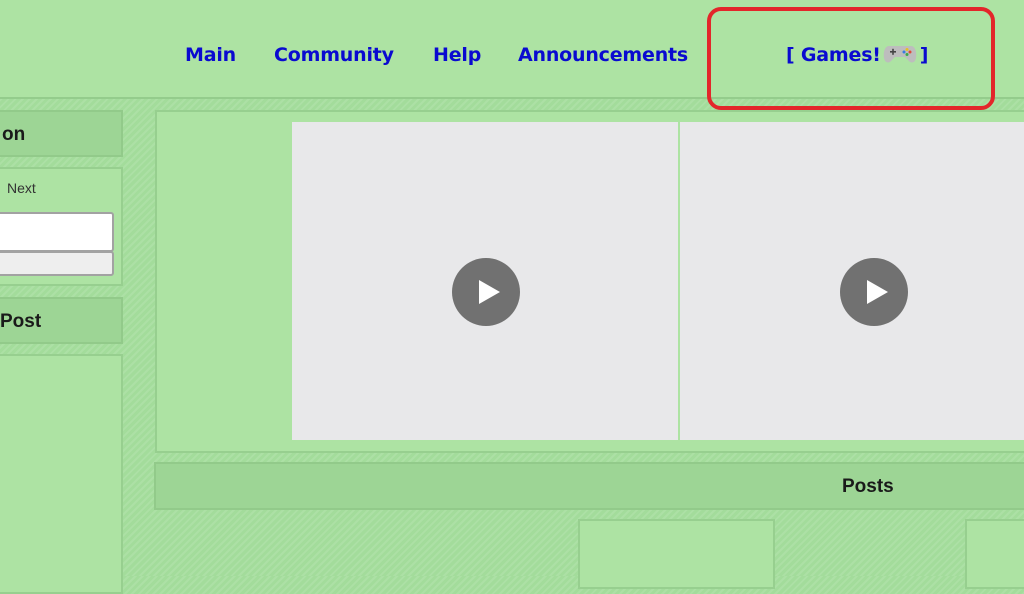 Image resolution: width=1024 pixels, height=594 pixels. I want to click on nav-link-help: Help, so click(457, 55).